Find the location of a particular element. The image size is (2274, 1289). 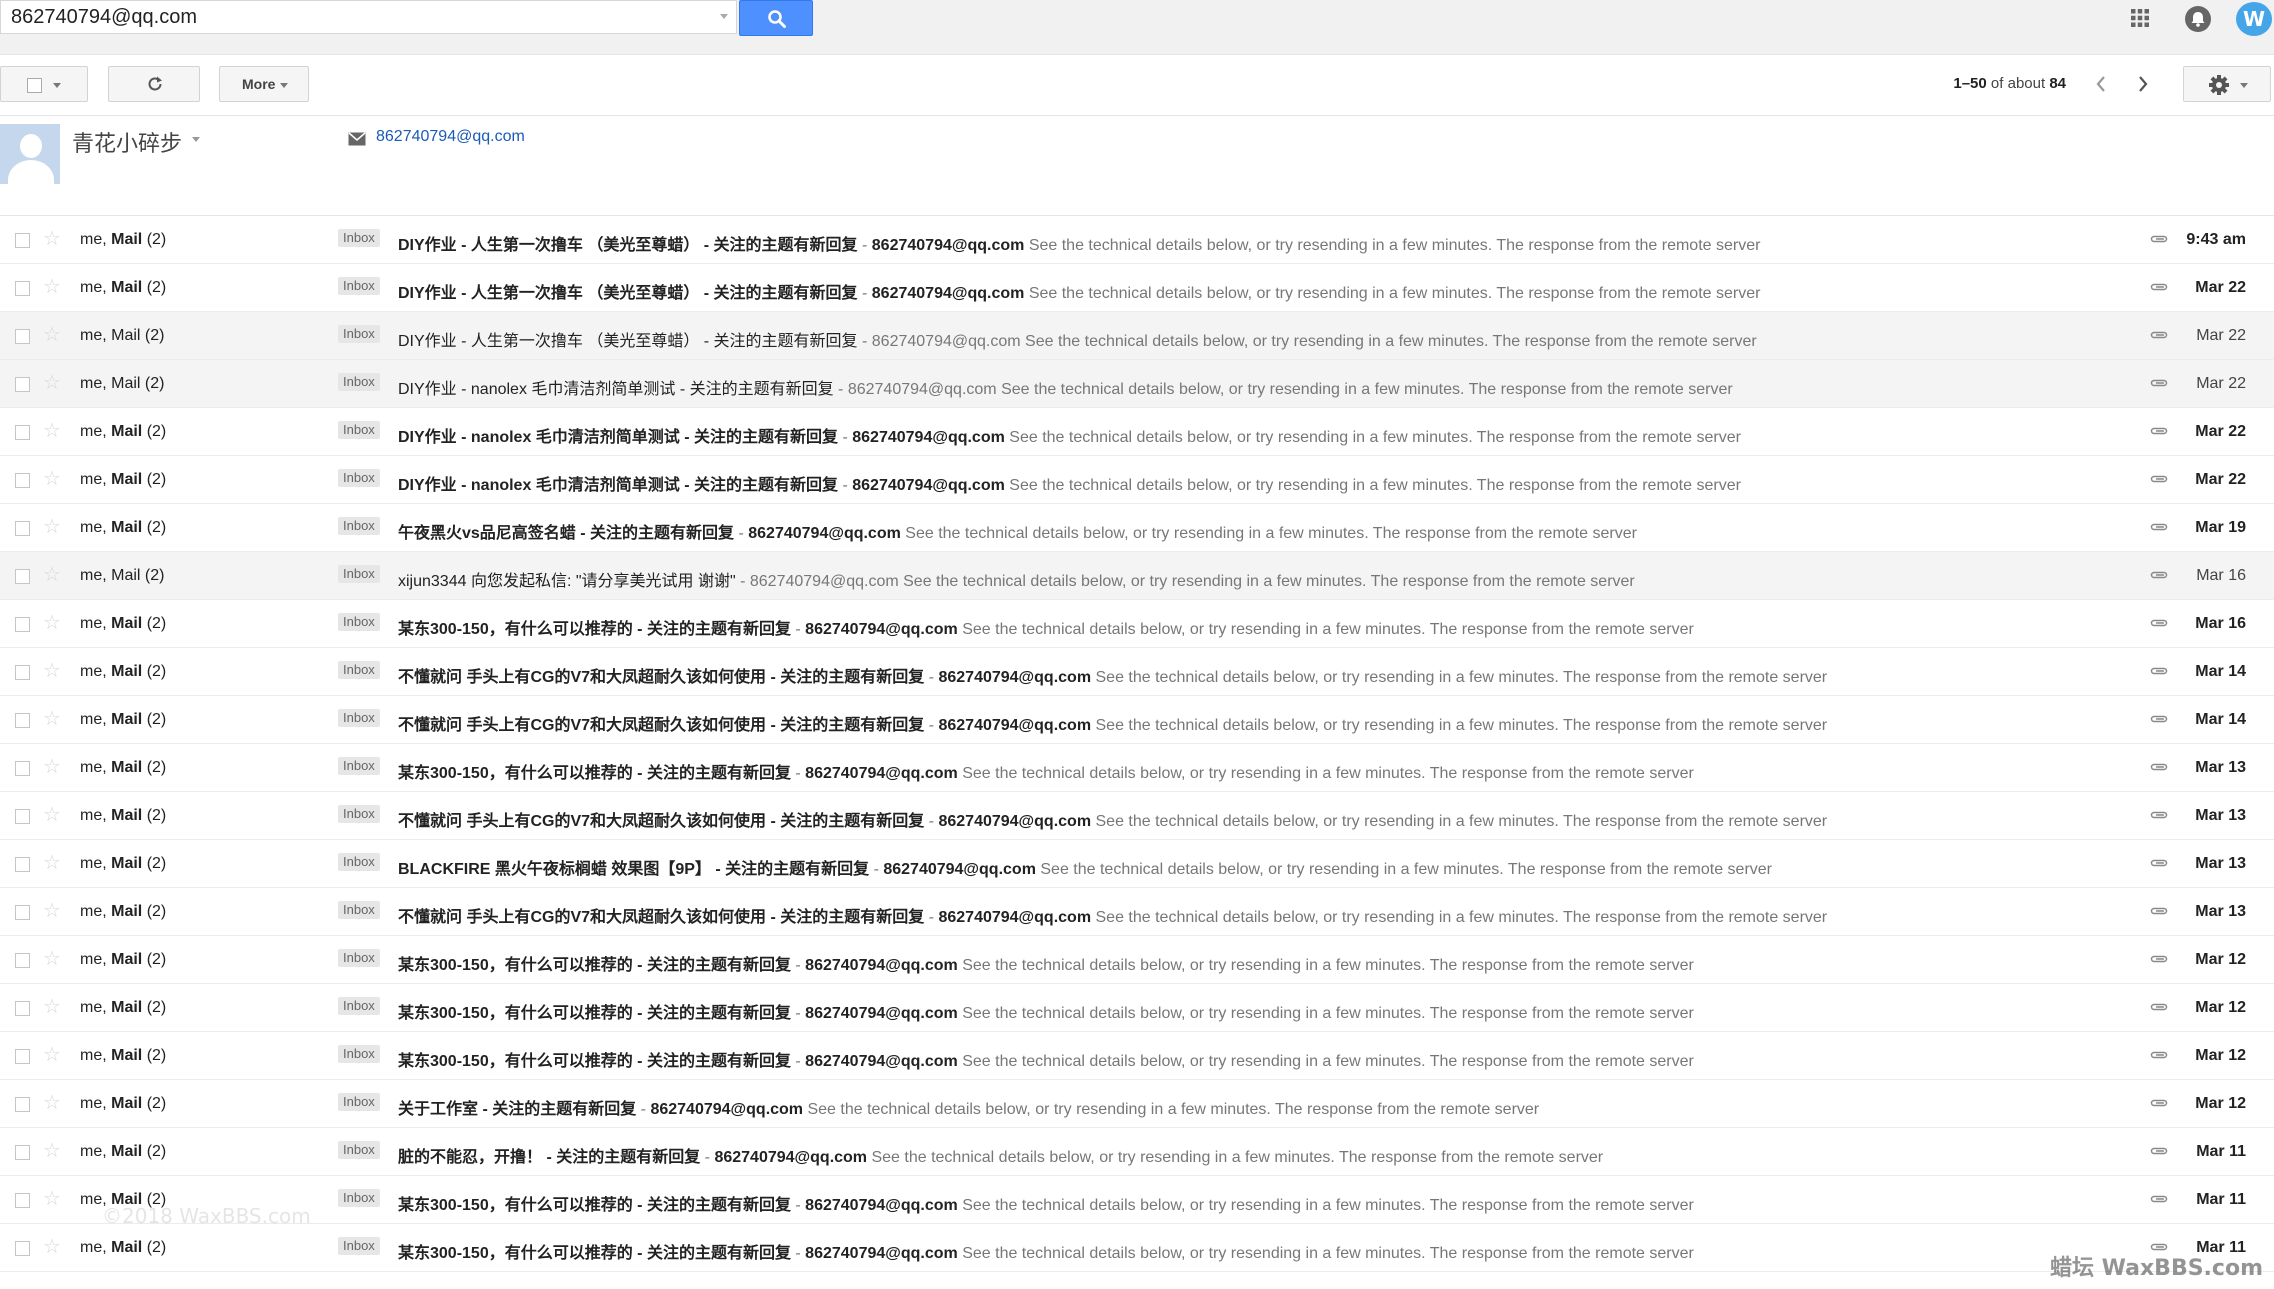

more-actions-button: More is located at coordinates (264, 84).